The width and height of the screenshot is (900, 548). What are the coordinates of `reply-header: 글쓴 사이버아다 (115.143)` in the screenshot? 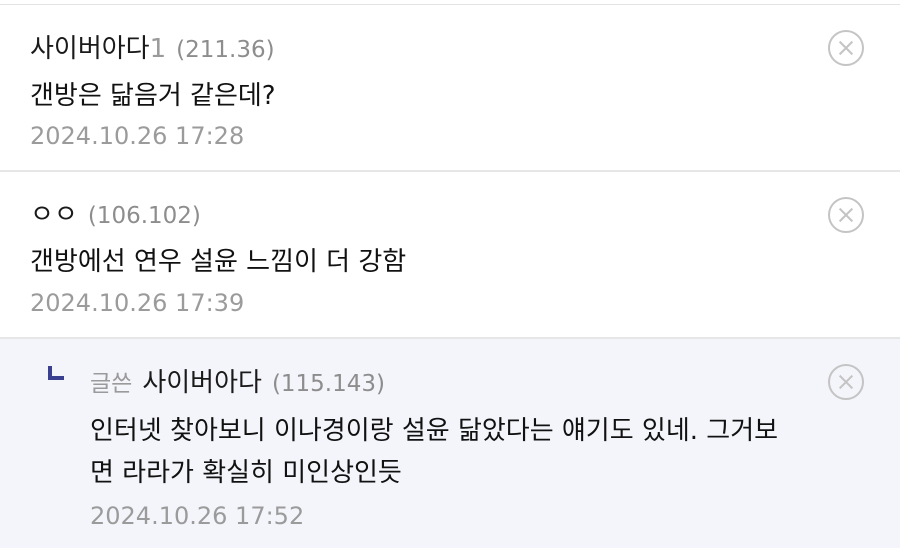 It's located at (237, 380).